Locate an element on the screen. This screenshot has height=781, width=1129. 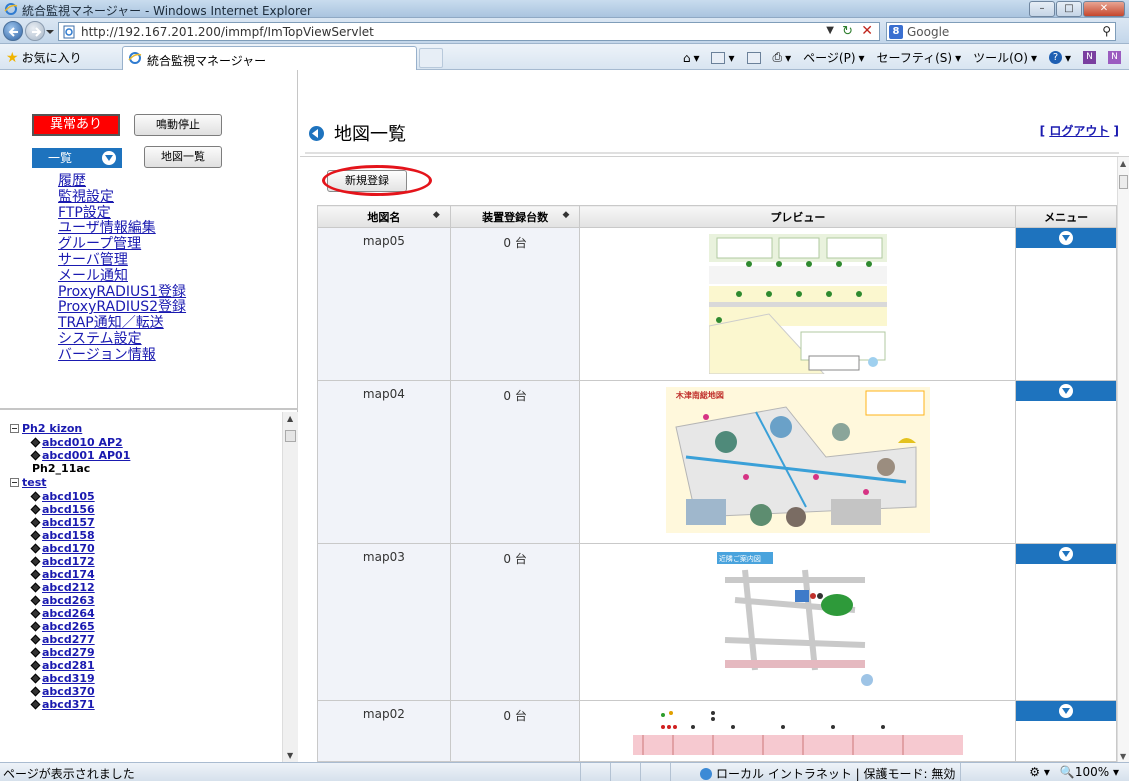
tree-item-label: abcd156 is located at coordinates (68, 509).